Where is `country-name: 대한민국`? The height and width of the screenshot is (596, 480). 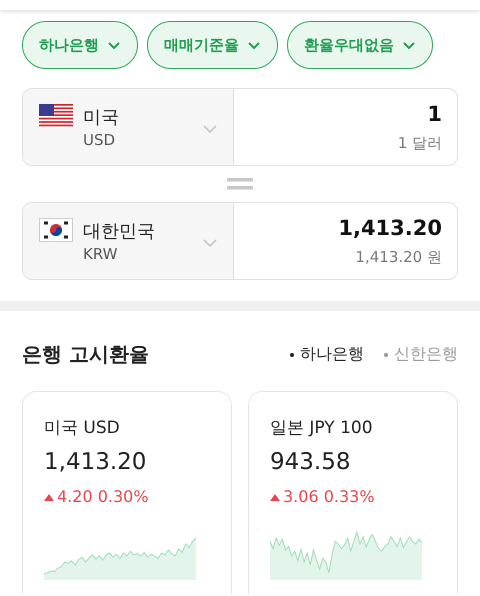
country-name: 대한민국 is located at coordinates (119, 231).